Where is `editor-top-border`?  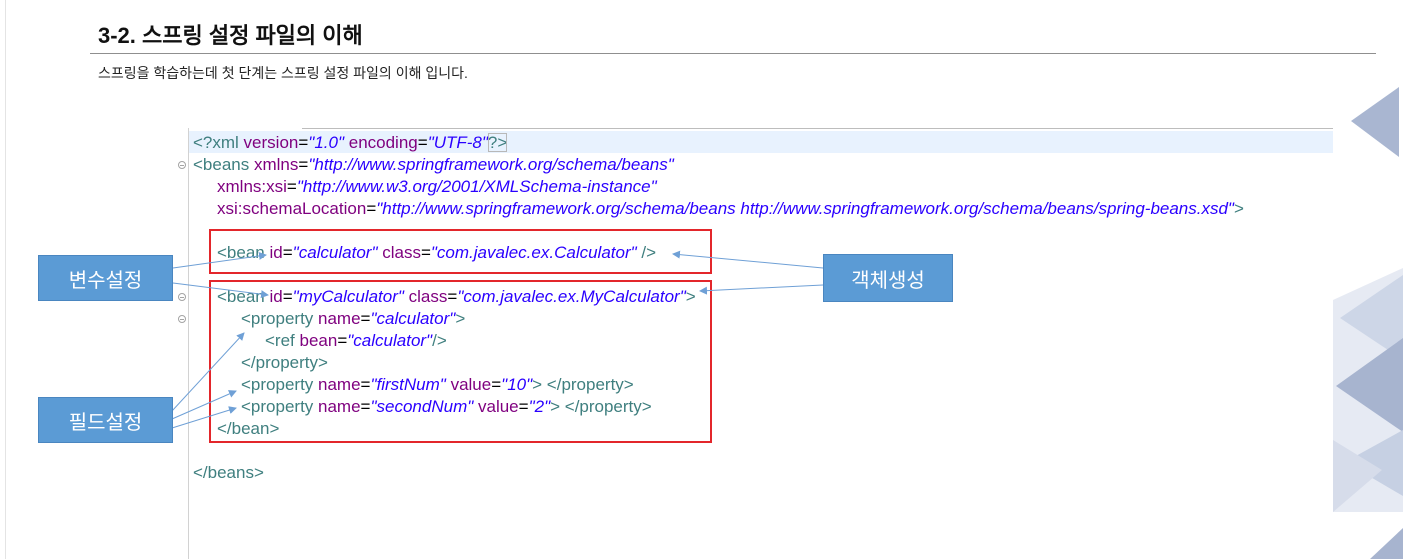 editor-top-border is located at coordinates (817, 128).